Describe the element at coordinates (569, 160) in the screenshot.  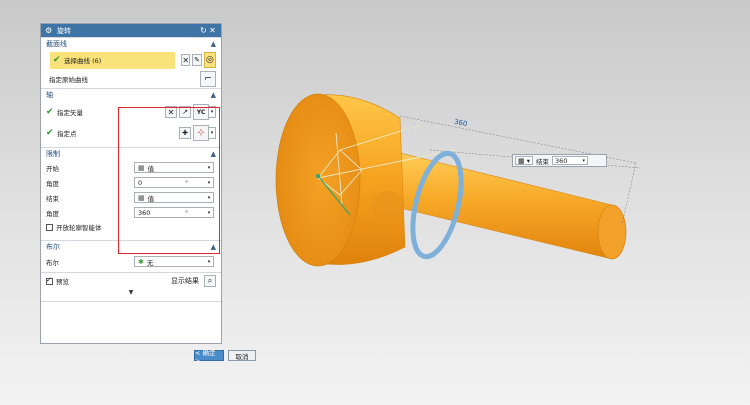
I see `float-end-value: 360 ▾` at that location.